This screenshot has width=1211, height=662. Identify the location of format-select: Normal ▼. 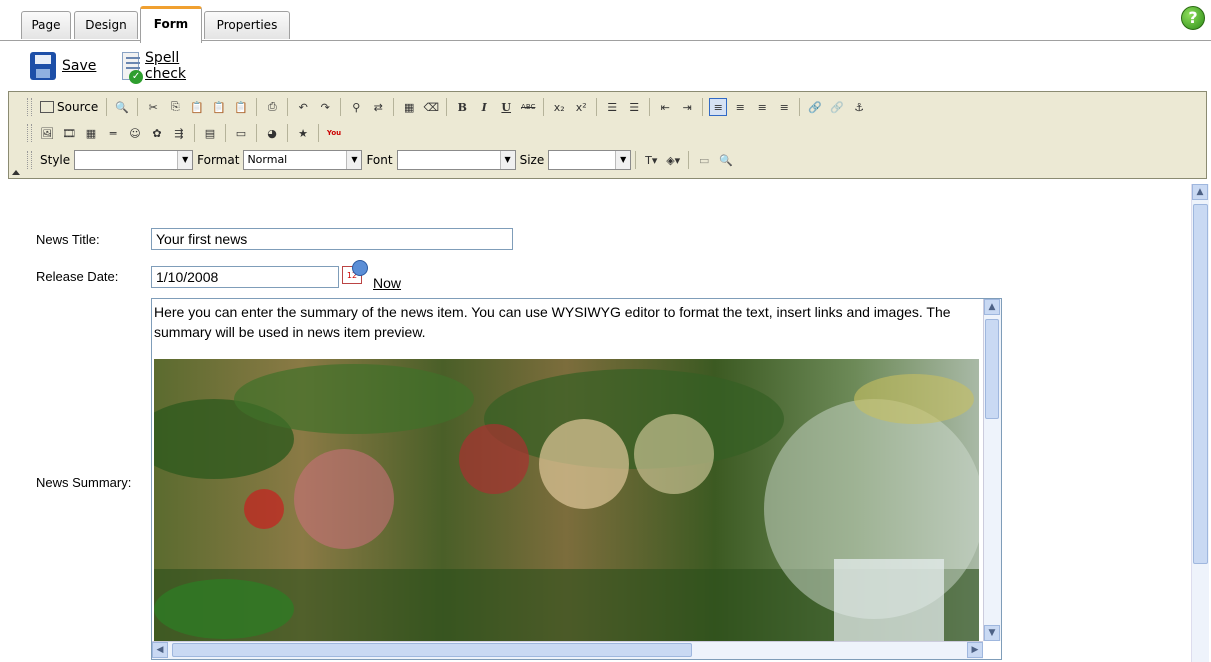
(303, 160).